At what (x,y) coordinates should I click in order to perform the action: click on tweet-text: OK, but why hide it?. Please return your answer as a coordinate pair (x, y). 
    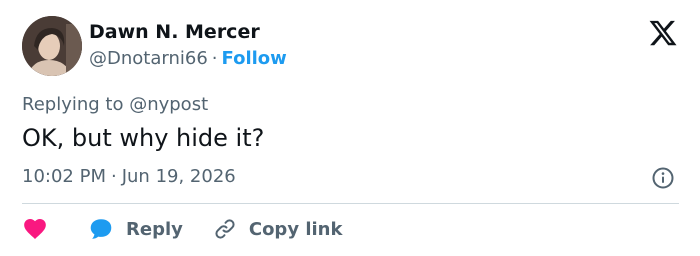
    Looking at the image, I should click on (143, 138).